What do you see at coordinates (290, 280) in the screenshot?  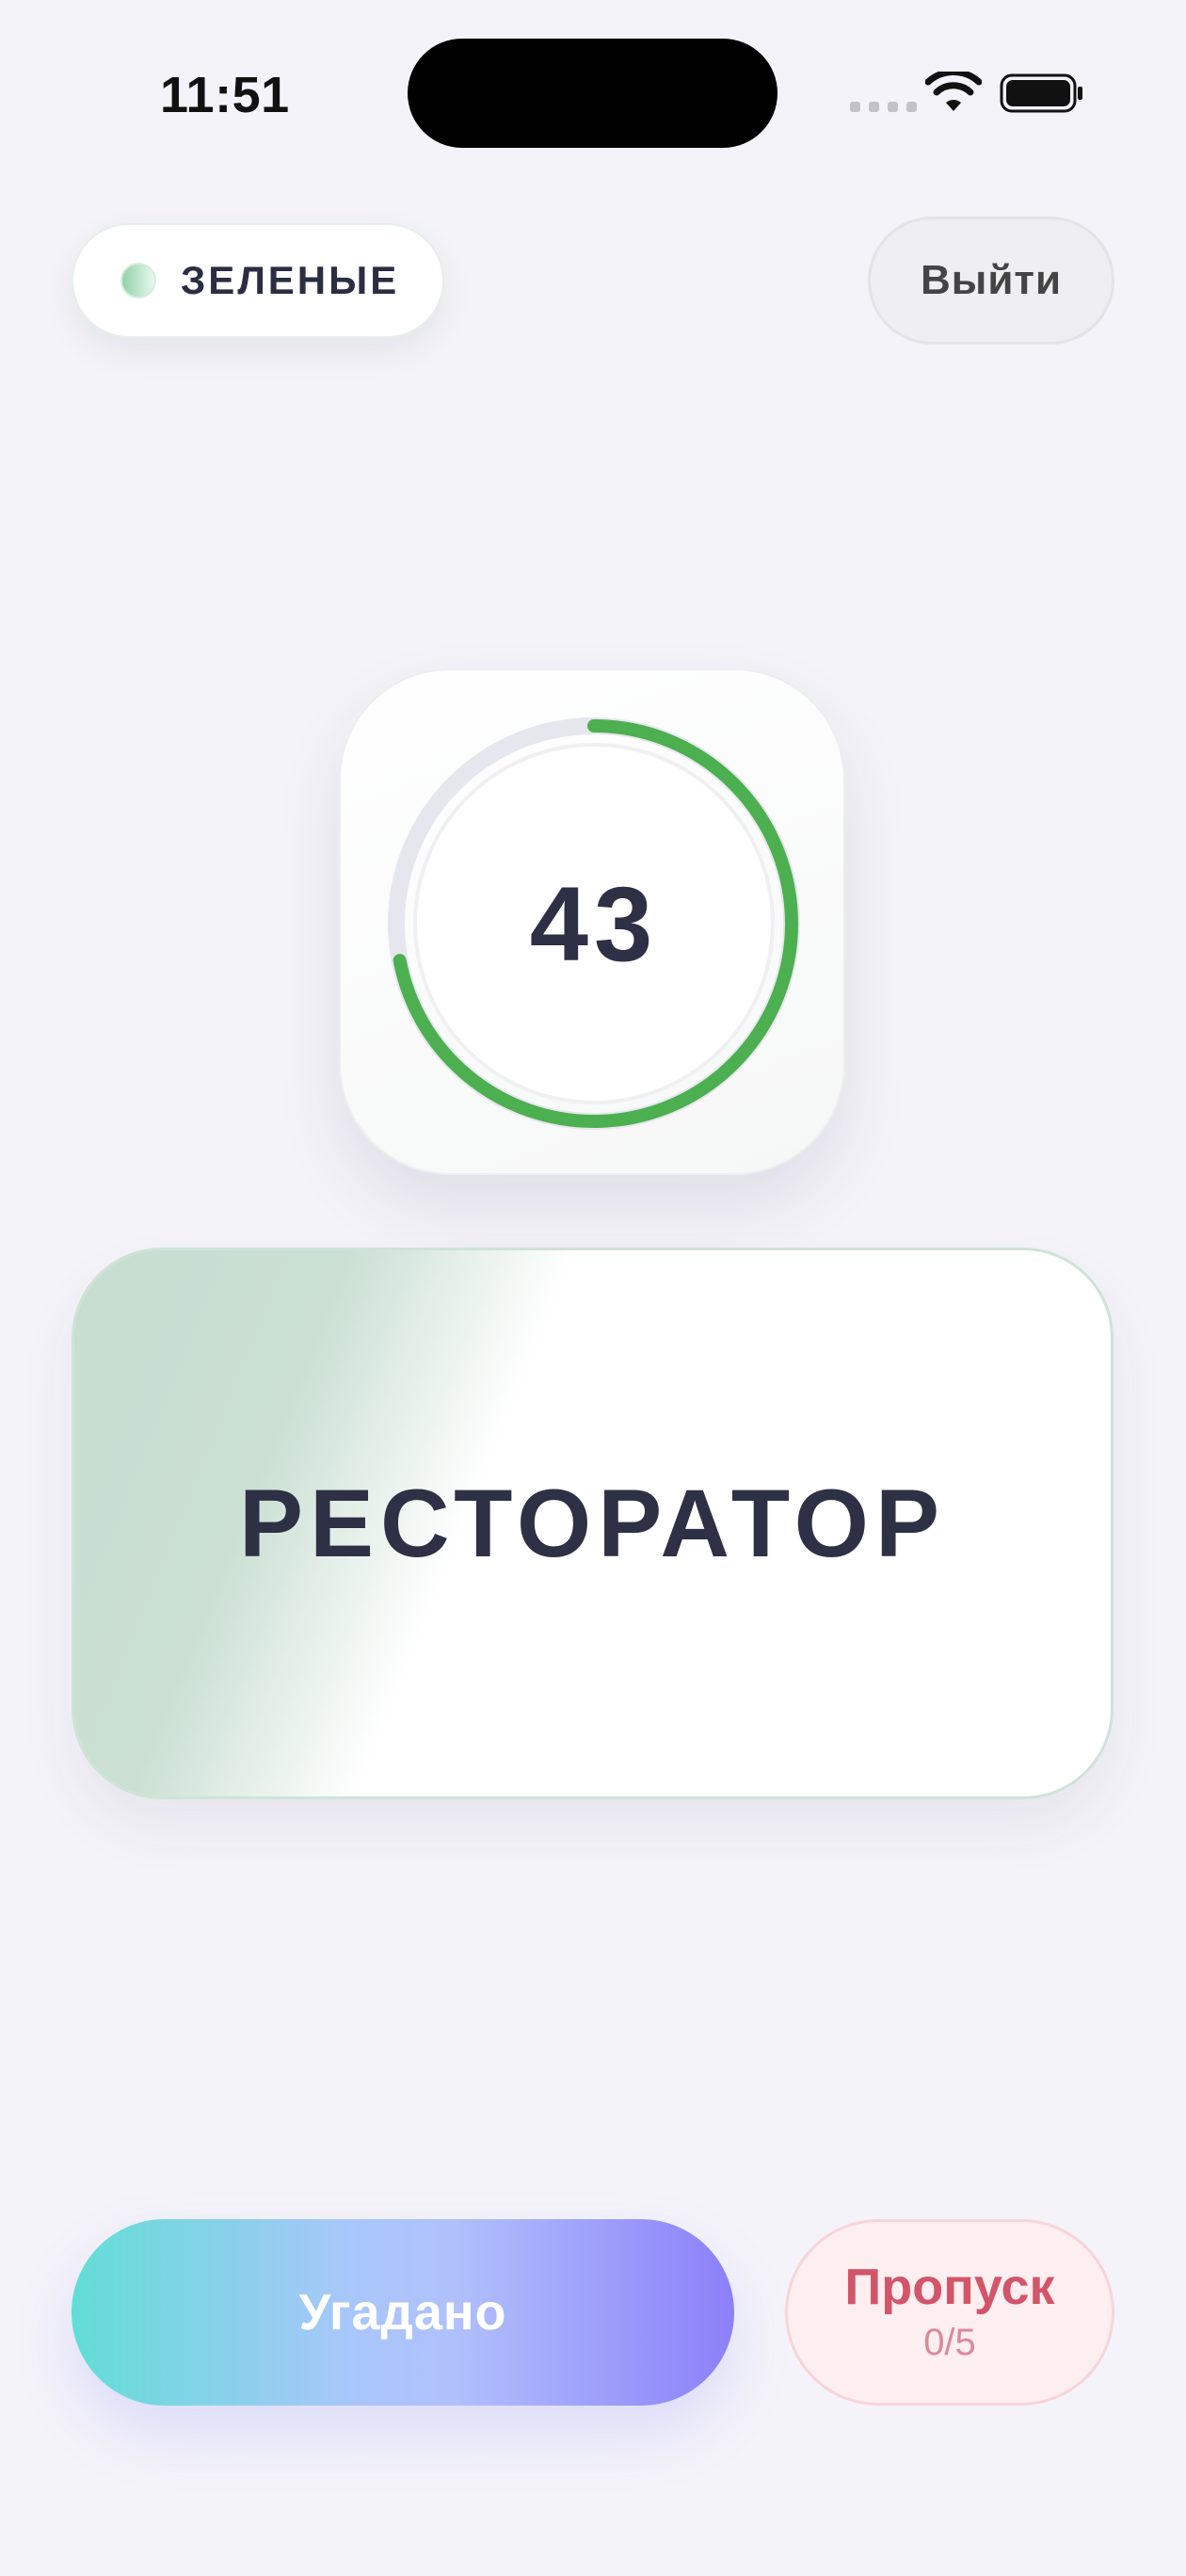 I see `team-name: ЗЕЛЕНЫЕ` at bounding box center [290, 280].